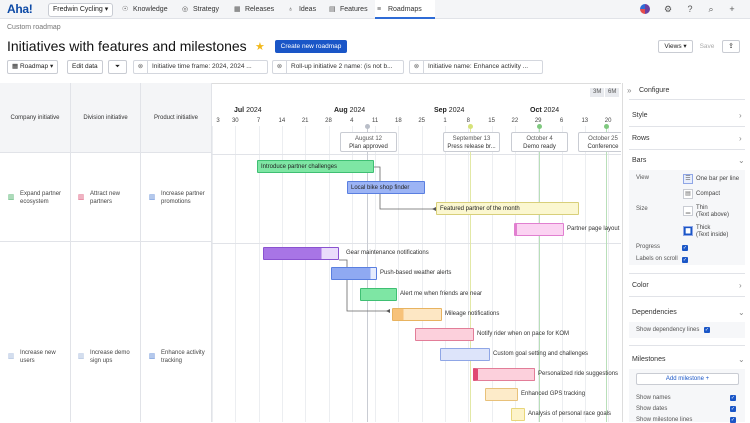  Describe the element at coordinates (578, 374) in the screenshot. I see `feature-label: Personalized ride suggestions` at that location.